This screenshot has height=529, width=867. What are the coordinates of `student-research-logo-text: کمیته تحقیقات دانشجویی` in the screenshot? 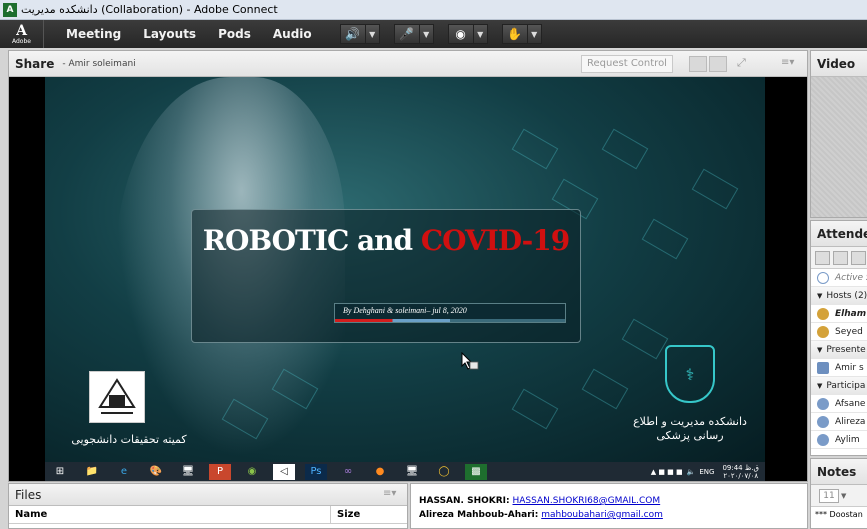 It's located at (129, 439).